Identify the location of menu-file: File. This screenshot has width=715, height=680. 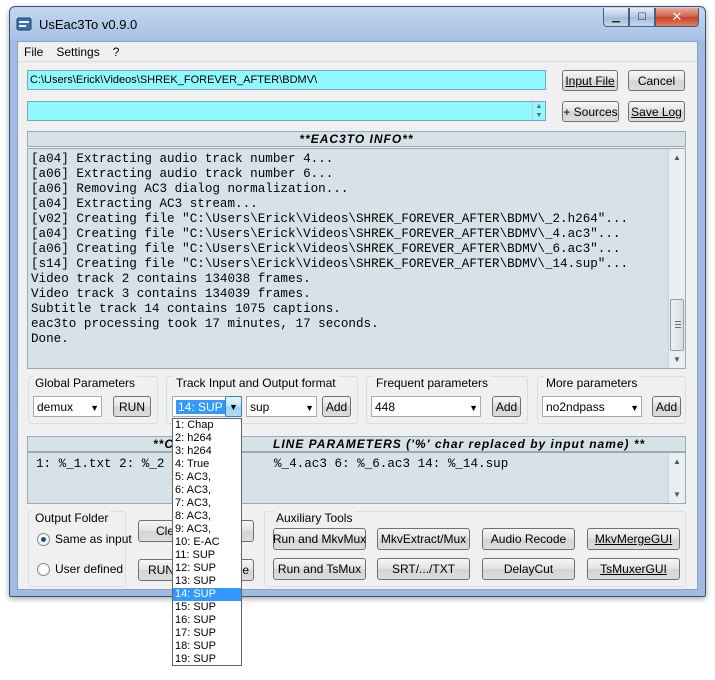
(33, 52).